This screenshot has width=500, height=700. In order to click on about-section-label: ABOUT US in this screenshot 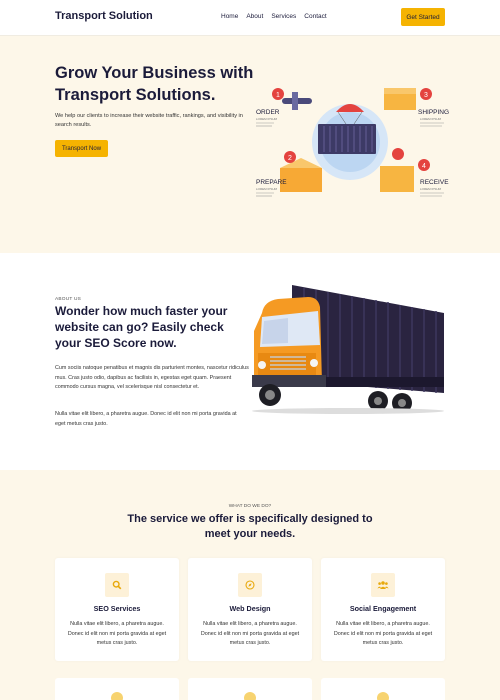, I will do `click(68, 299)`.